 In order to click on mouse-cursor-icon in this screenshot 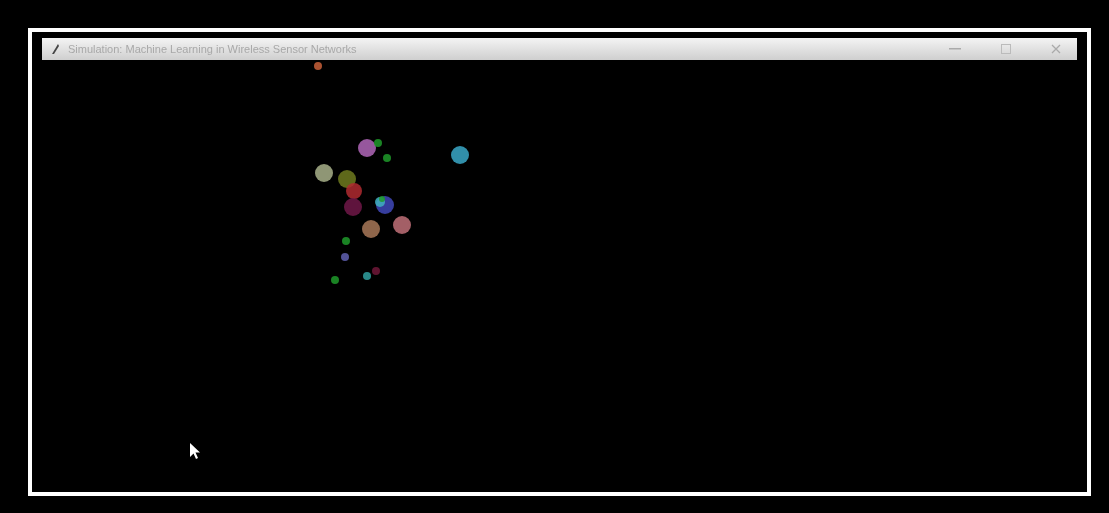, I will do `click(195, 451)`.